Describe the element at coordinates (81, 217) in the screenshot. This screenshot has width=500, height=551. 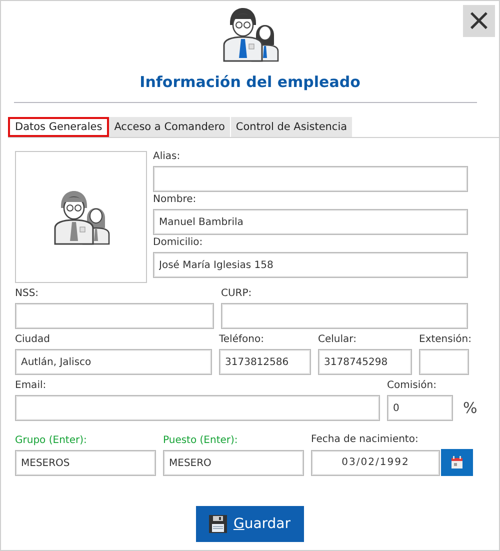
I see `photo-frame` at that location.